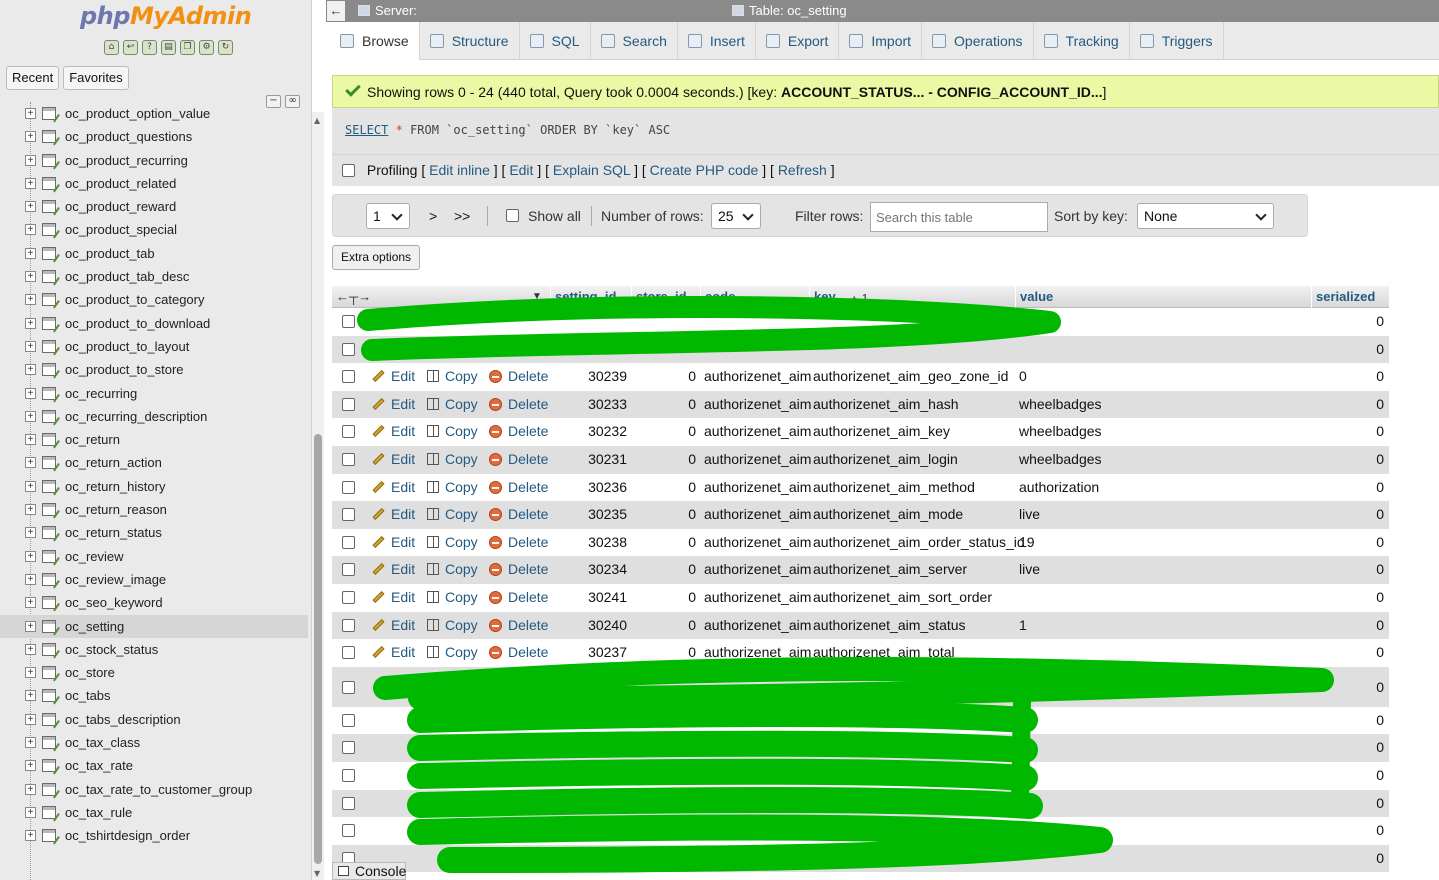 The width and height of the screenshot is (1439, 880). What do you see at coordinates (154, 509) in the screenshot?
I see `tree-table-oc-return-reason: + oc_return_reason` at bounding box center [154, 509].